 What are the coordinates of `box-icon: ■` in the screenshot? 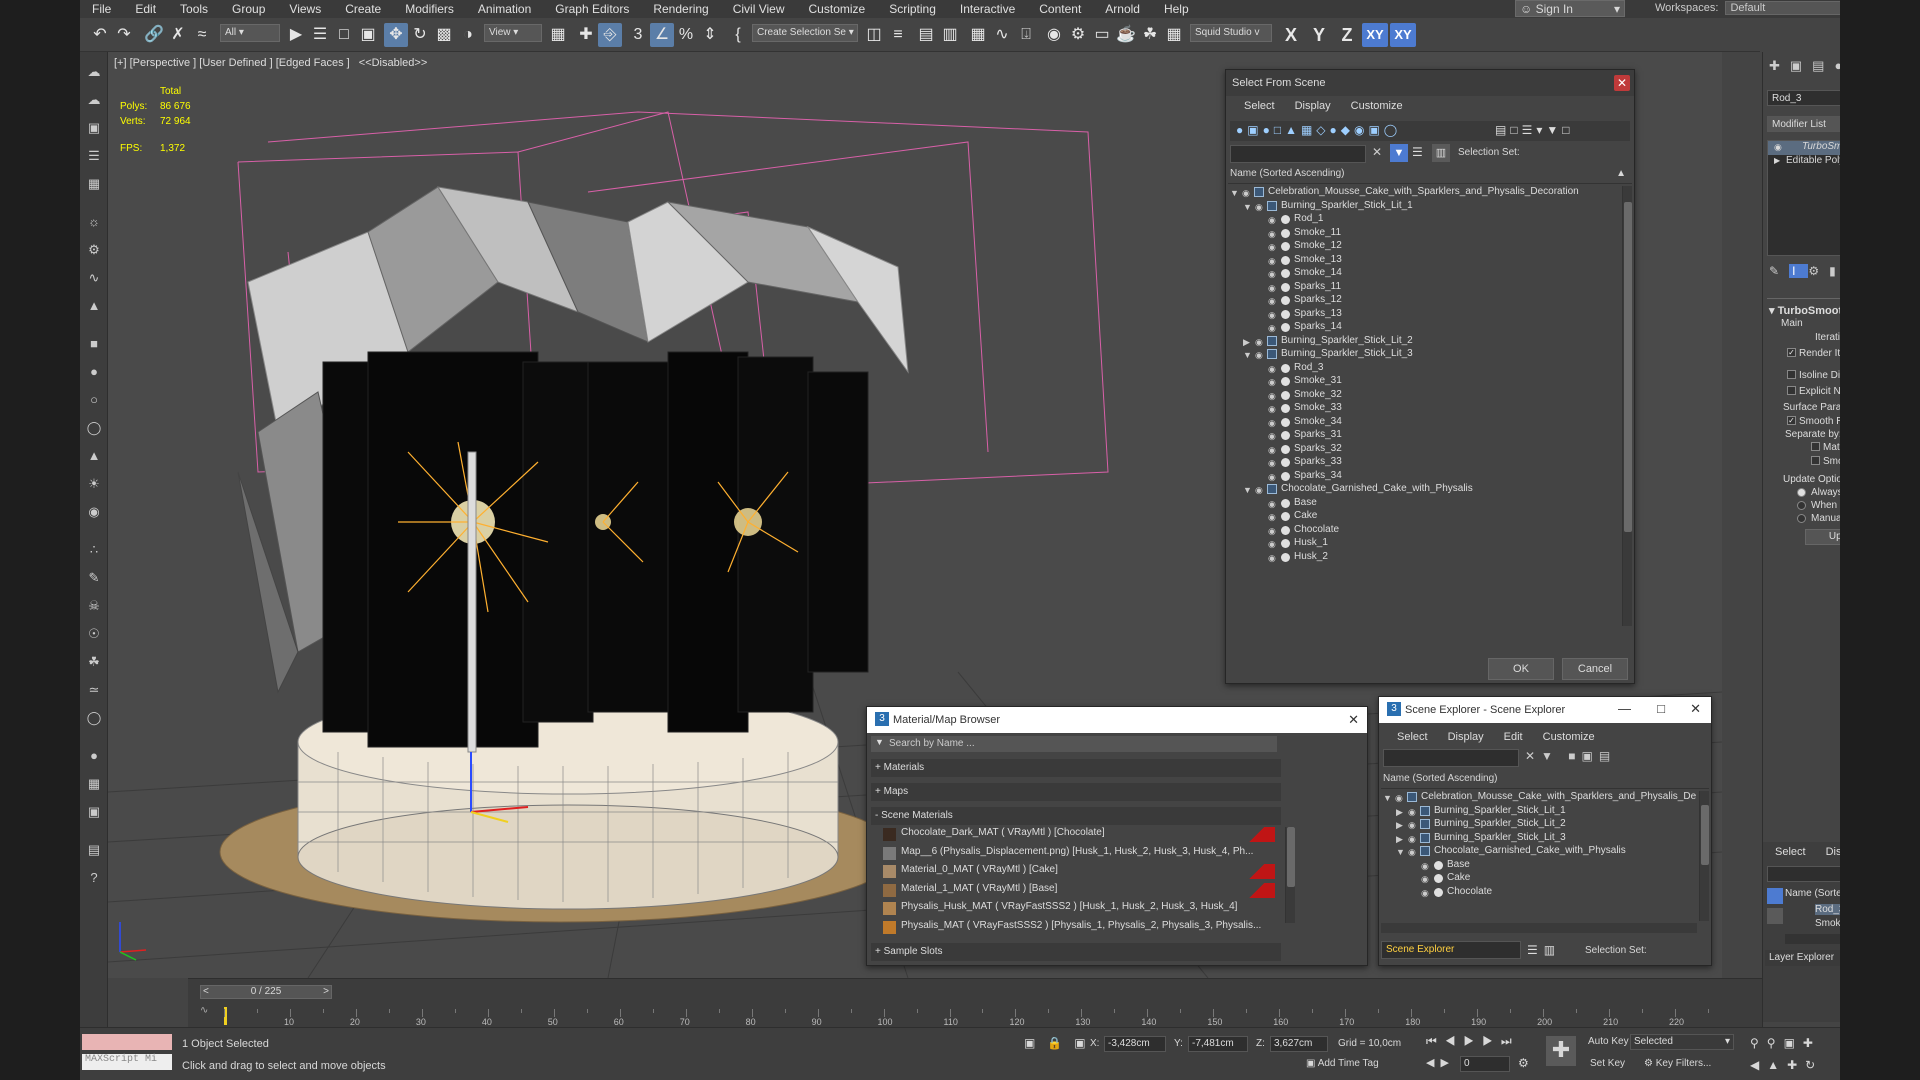 It's located at (94, 344).